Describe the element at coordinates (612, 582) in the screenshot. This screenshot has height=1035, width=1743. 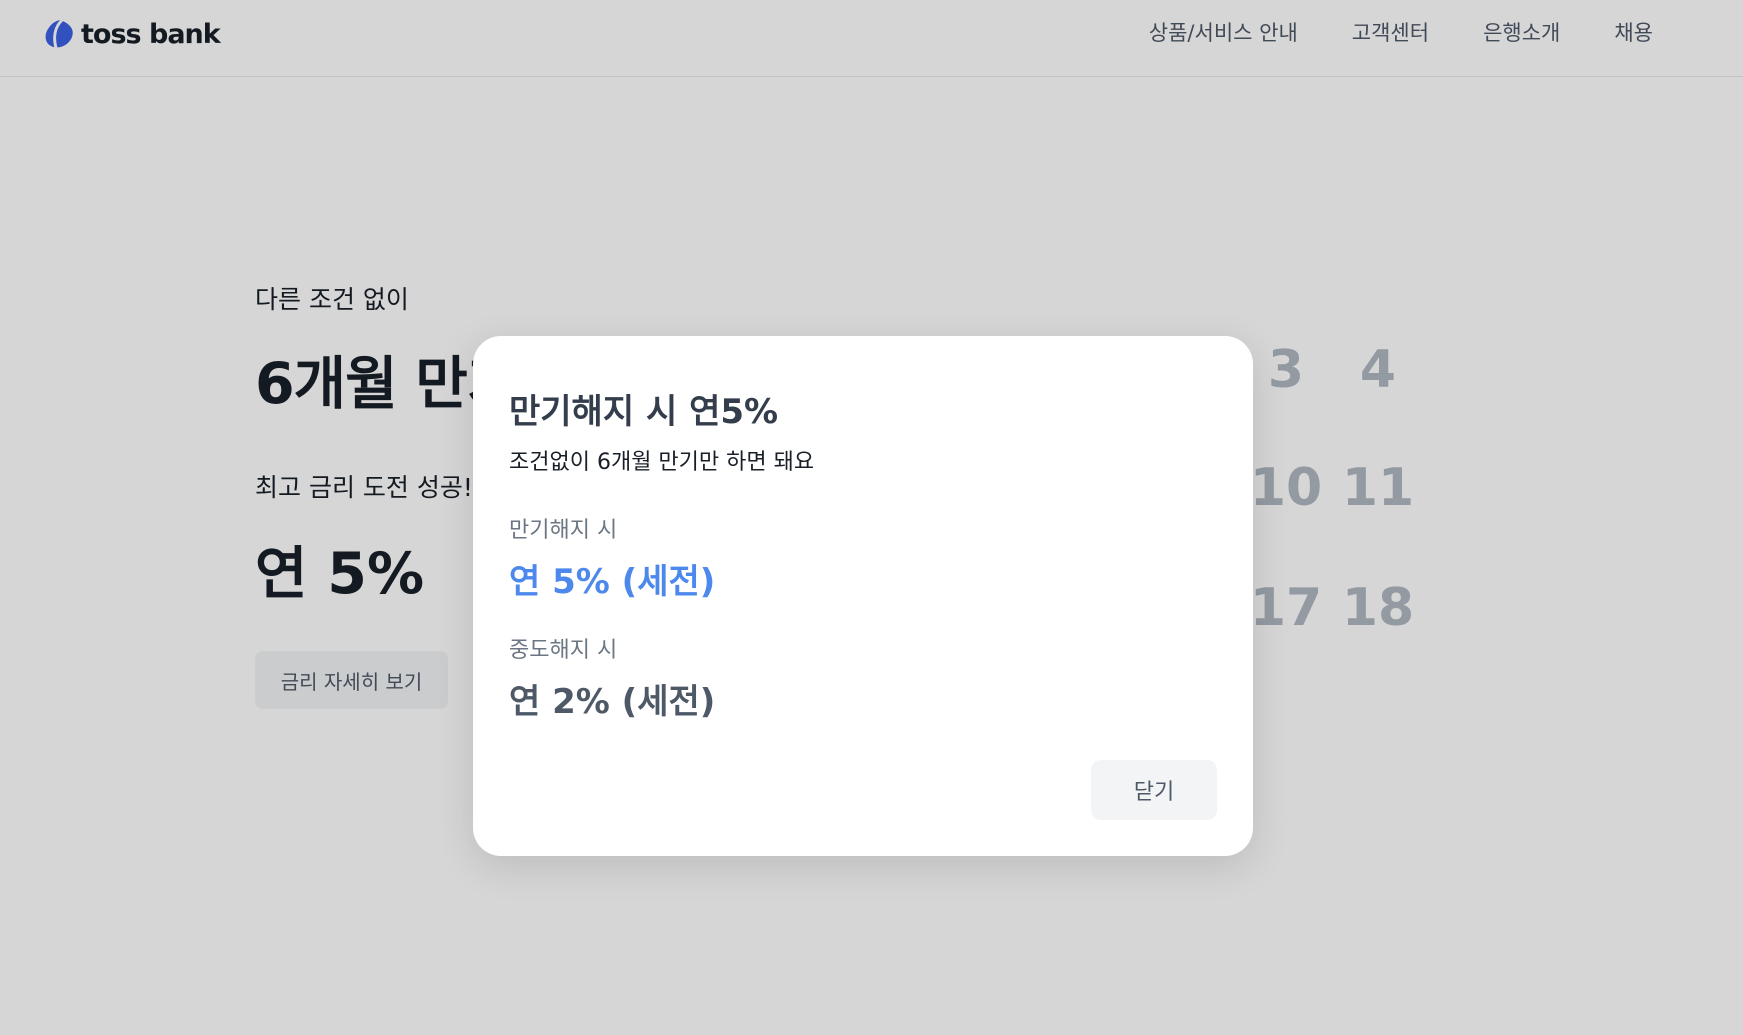
I see `maturity-rate-value: 연 5% (세전)` at that location.